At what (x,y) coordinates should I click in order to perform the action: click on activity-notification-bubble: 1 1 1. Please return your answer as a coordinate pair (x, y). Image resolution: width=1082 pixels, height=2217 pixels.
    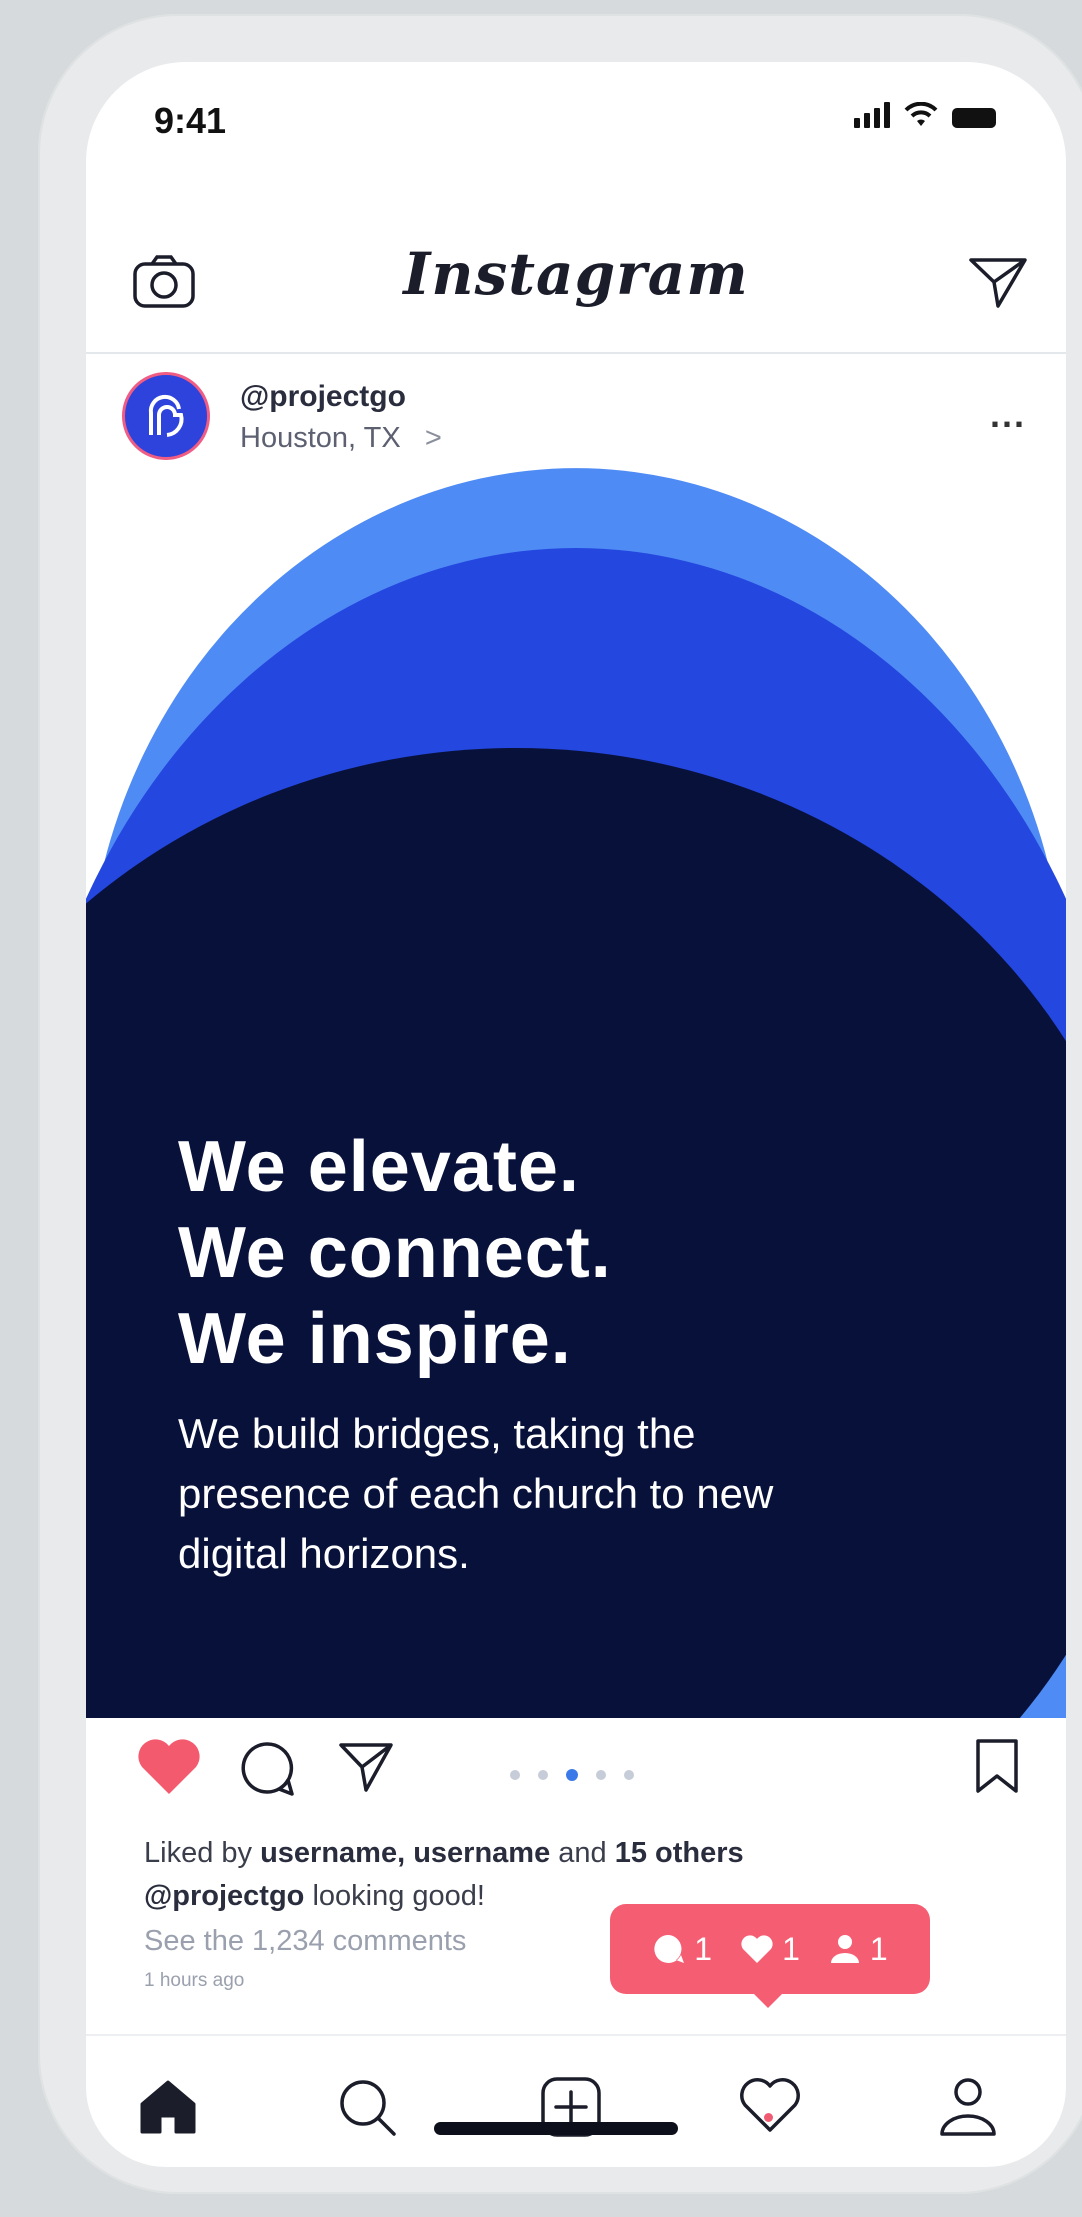
    Looking at the image, I should click on (770, 1949).